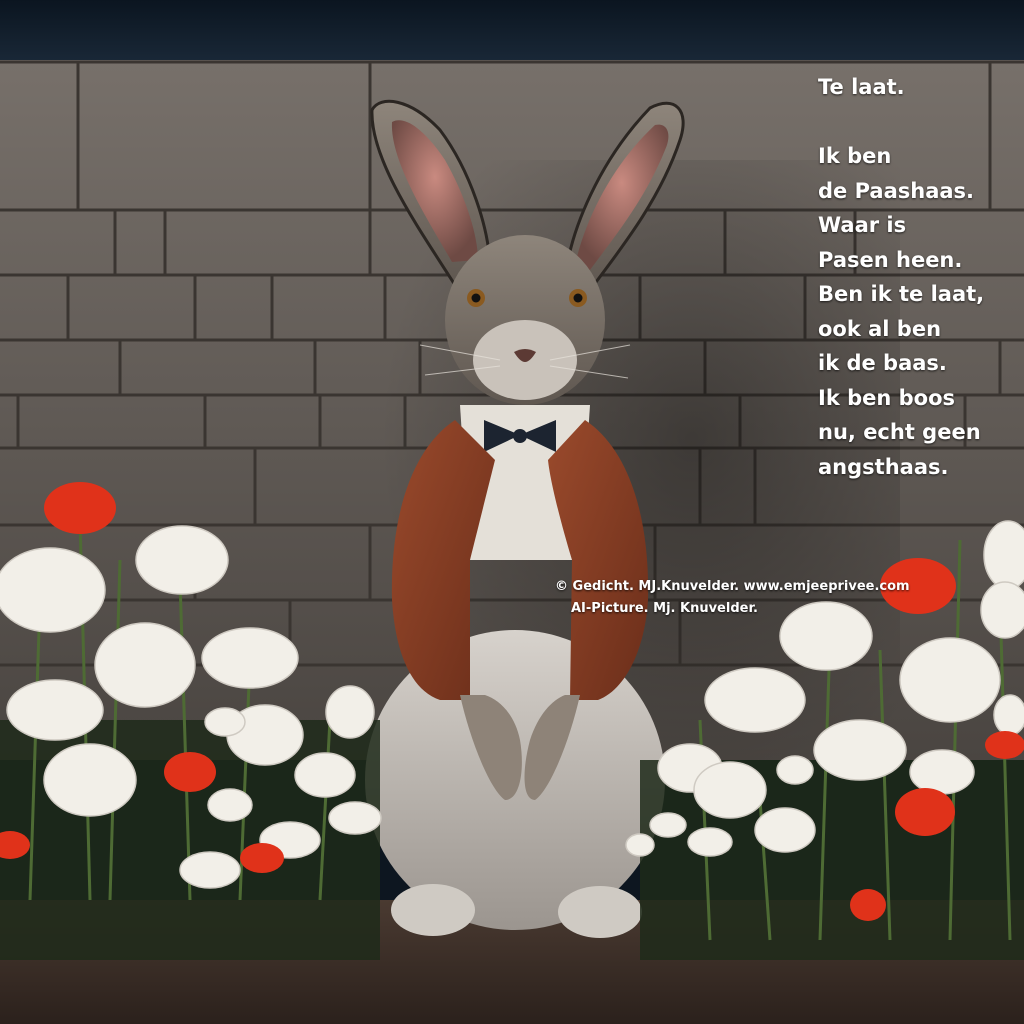 The width and height of the screenshot is (1024, 1024). What do you see at coordinates (855, 156) in the screenshot?
I see `poem-line: Ik ben` at bounding box center [855, 156].